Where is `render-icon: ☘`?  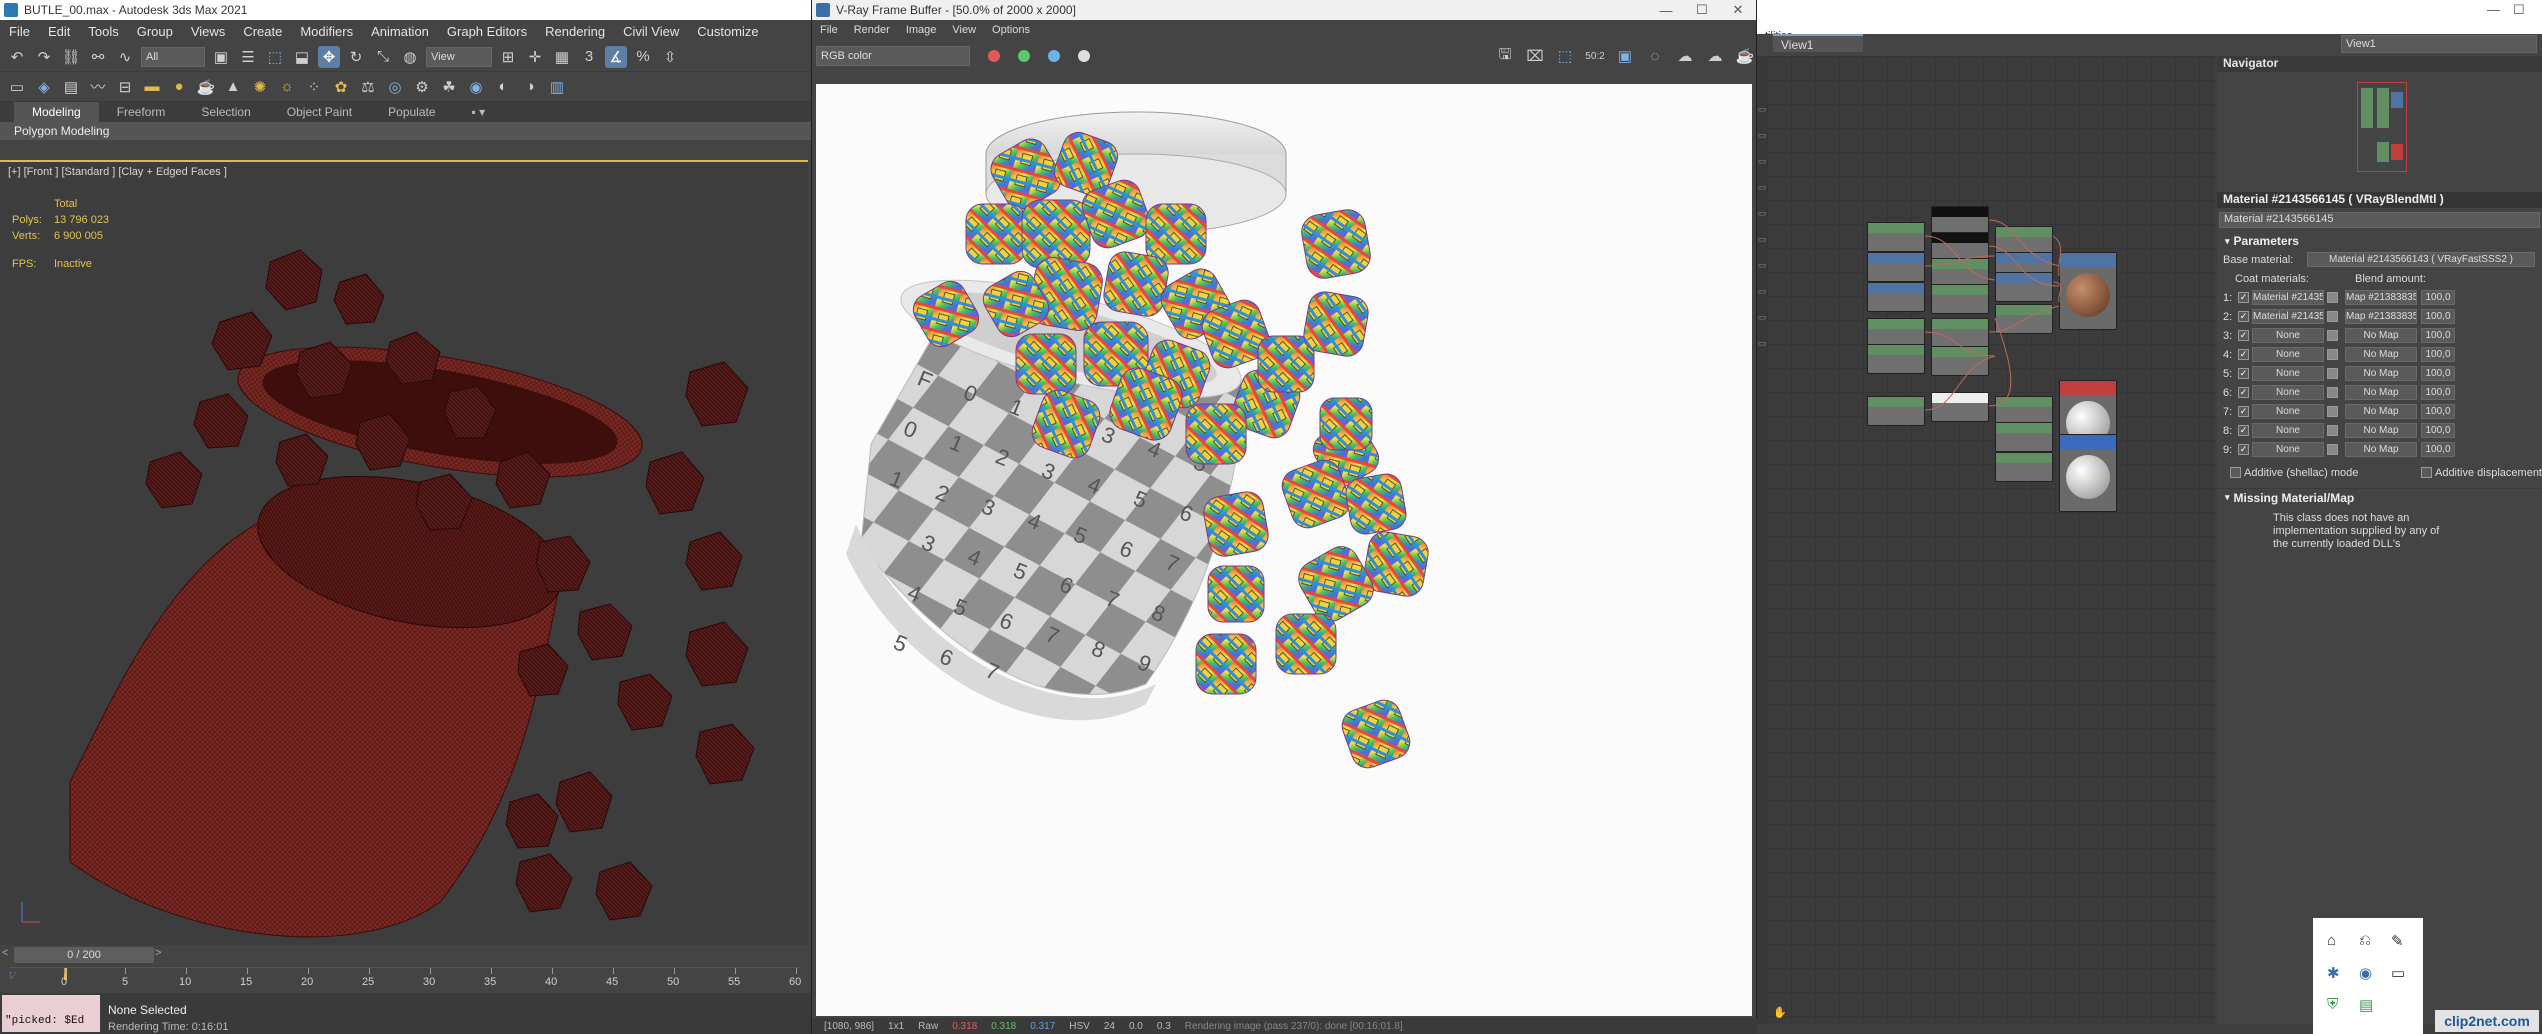
render-icon: ☘ is located at coordinates (449, 87).